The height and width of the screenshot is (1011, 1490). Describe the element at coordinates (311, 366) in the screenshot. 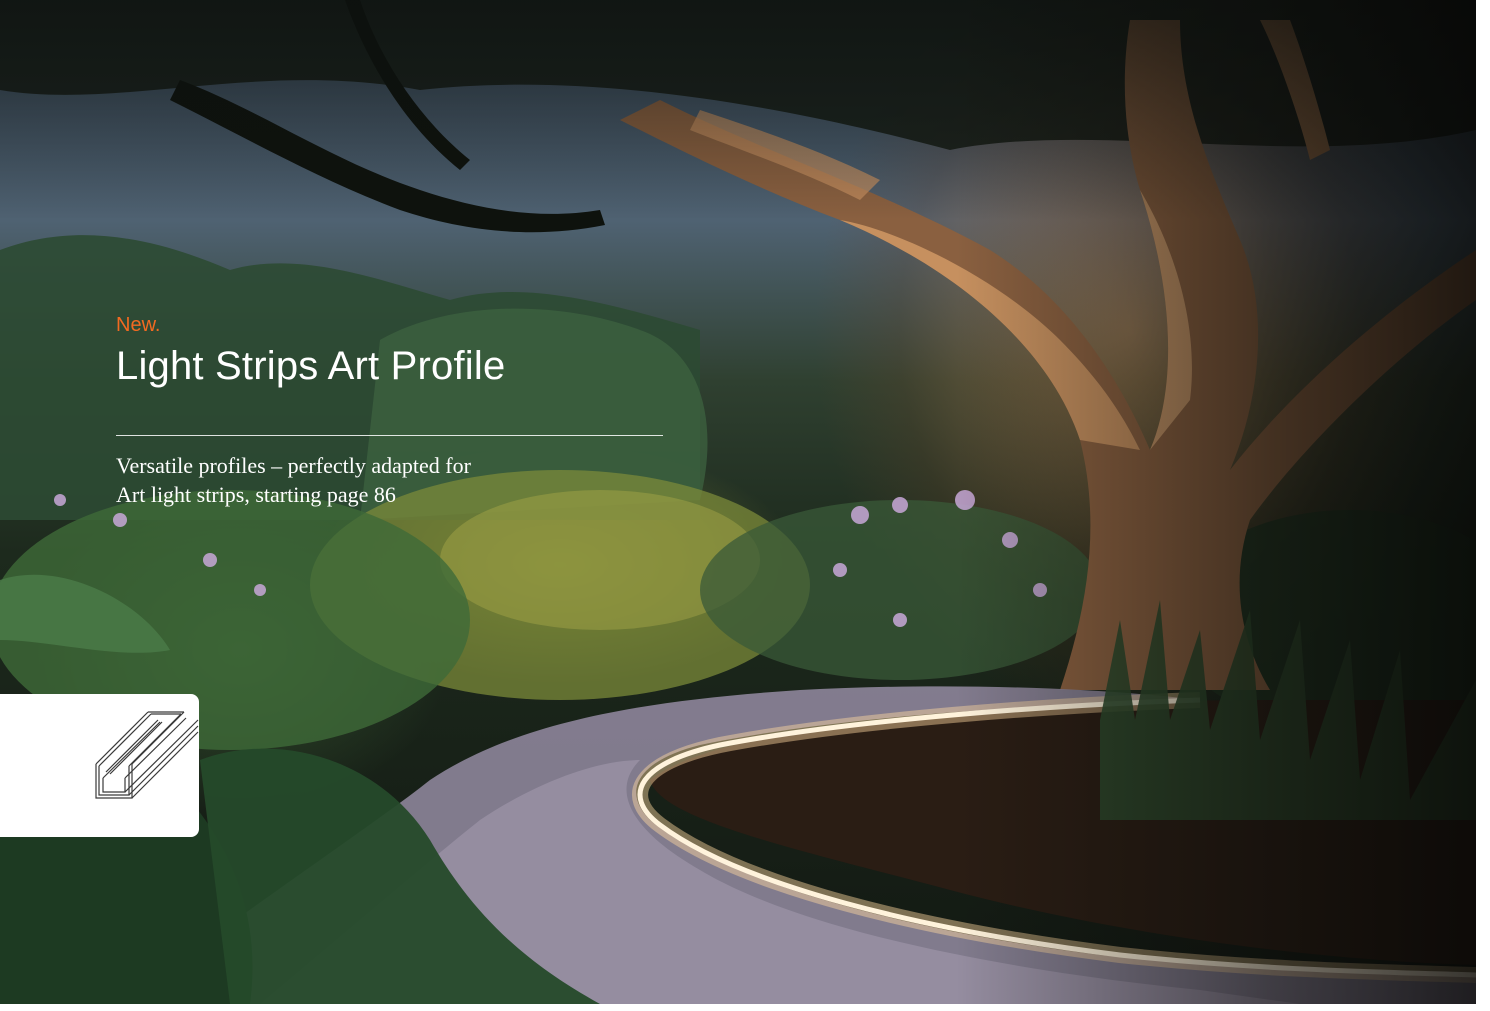

I see `page-title: Light Strips Art Profile` at that location.